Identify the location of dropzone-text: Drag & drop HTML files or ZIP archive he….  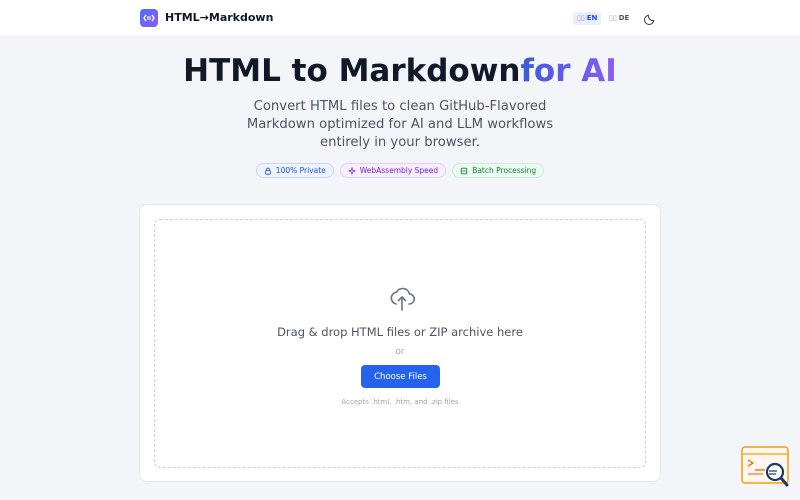
(400, 332).